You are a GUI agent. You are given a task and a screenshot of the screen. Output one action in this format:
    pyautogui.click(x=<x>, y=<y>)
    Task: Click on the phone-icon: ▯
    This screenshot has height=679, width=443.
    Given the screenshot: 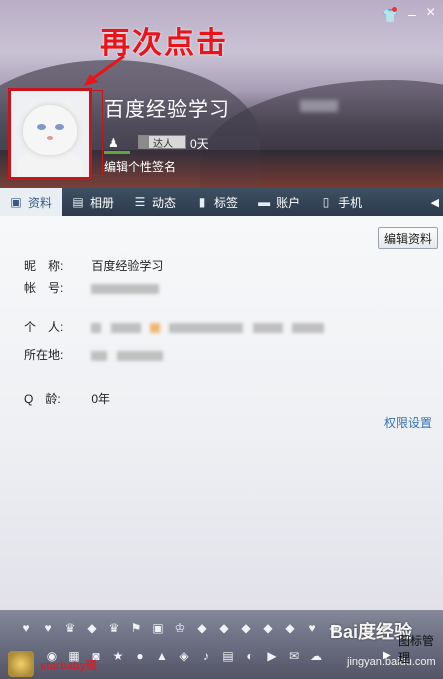 What is the action you would take?
    pyautogui.click(x=326, y=202)
    